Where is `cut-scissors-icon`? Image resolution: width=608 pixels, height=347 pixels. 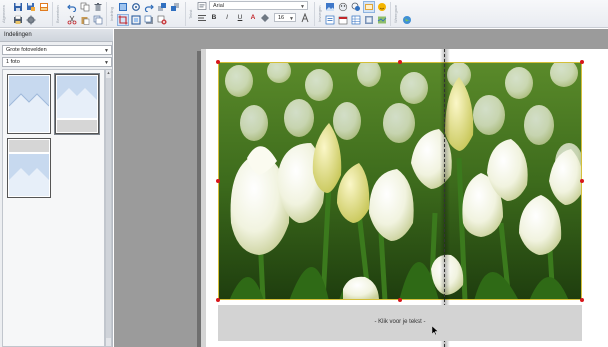
cut-scissors-icon is located at coordinates (72, 20).